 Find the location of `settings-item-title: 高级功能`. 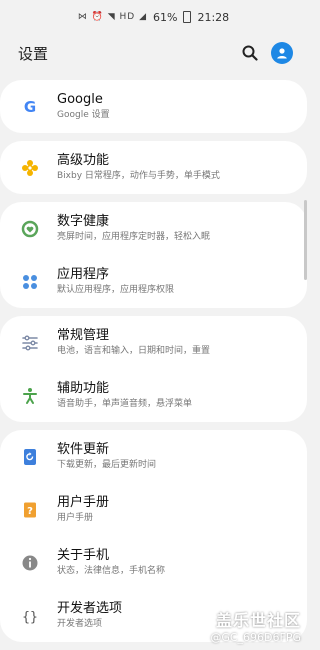

settings-item-title: 高级功能 is located at coordinates (83, 160).